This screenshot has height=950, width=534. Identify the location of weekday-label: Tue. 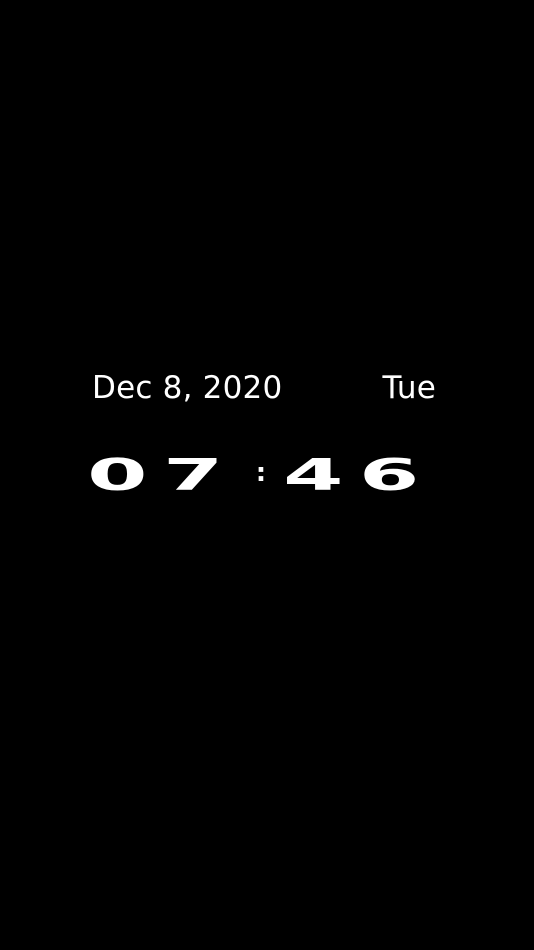
(409, 388).